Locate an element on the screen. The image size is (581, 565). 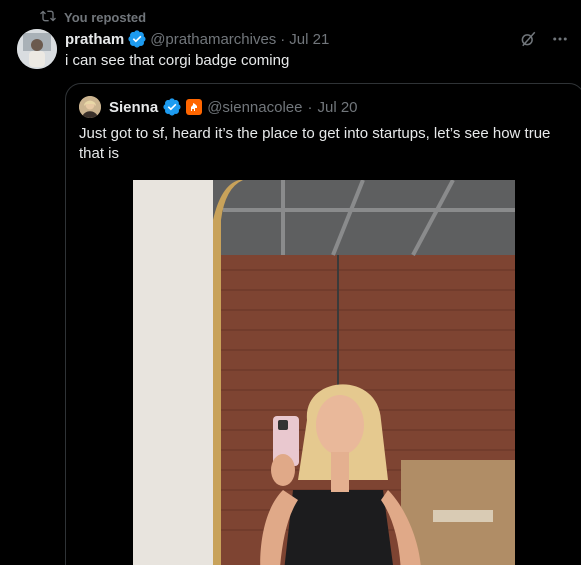
tweet-header: pratham @prathamarchives · Jul 21 is located at coordinates (197, 39).